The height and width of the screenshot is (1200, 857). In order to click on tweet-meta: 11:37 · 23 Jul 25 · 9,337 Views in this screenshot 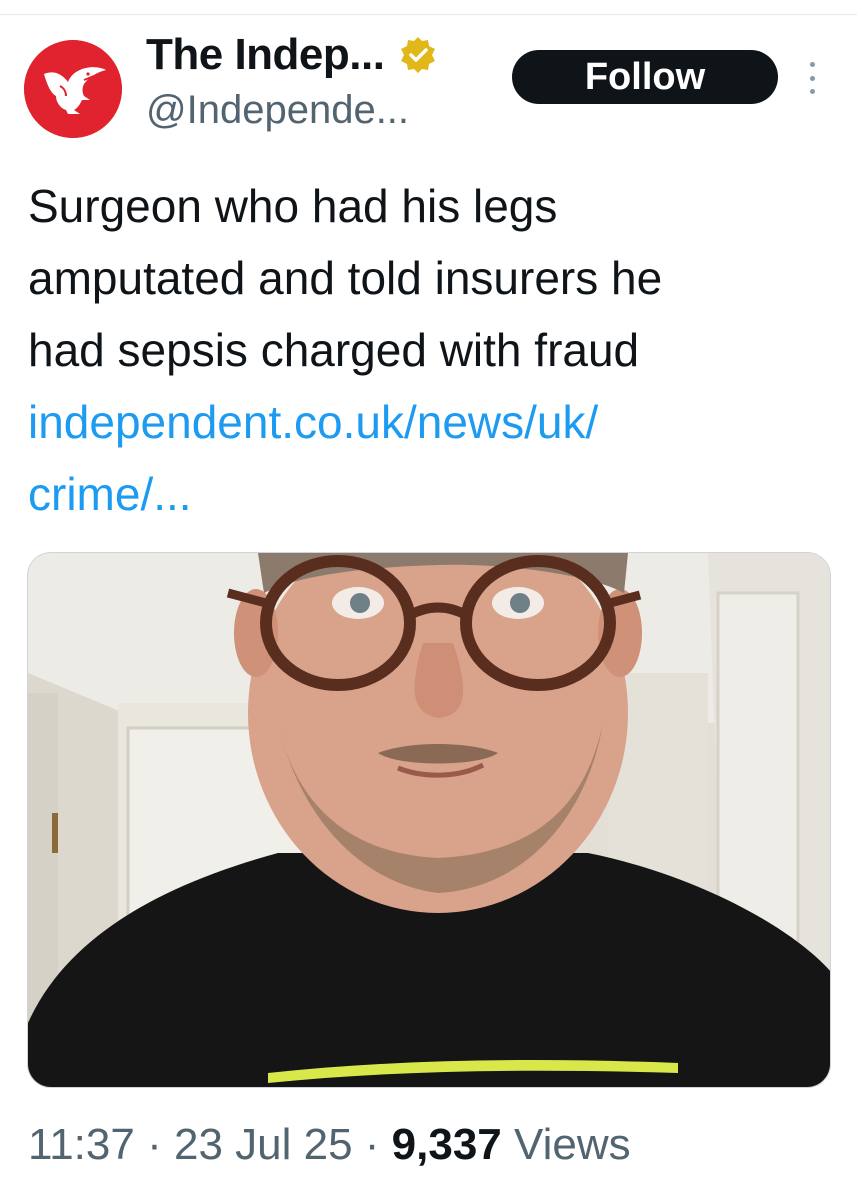, I will do `click(329, 1145)`.